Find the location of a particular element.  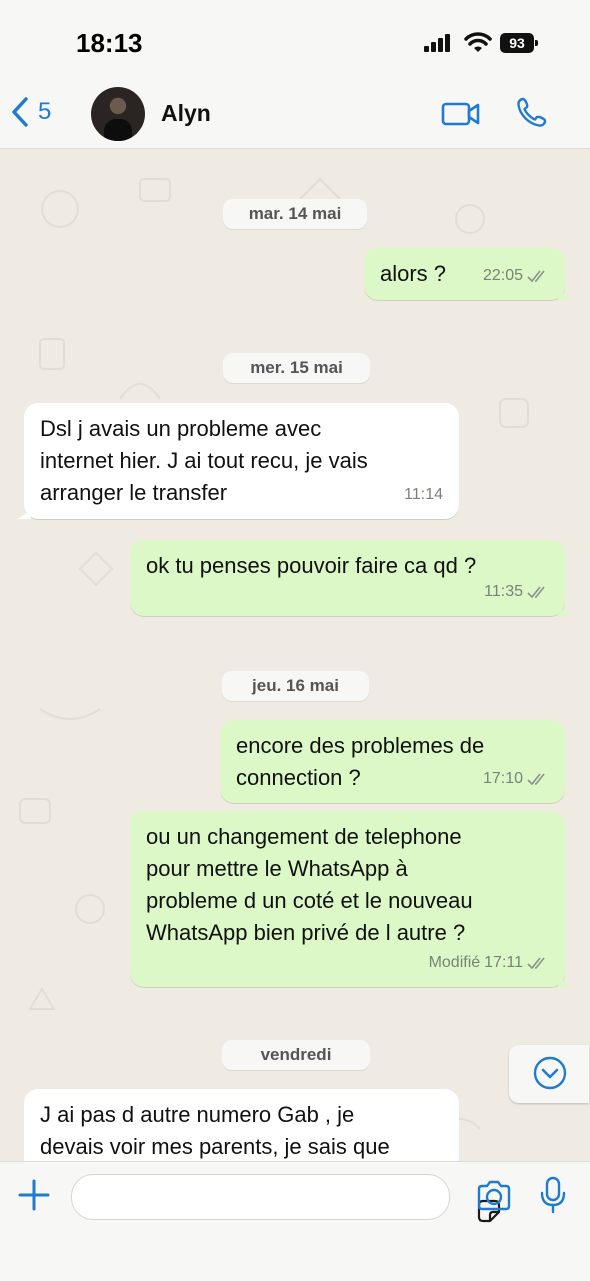

mic-icon is located at coordinates (553, 1195).